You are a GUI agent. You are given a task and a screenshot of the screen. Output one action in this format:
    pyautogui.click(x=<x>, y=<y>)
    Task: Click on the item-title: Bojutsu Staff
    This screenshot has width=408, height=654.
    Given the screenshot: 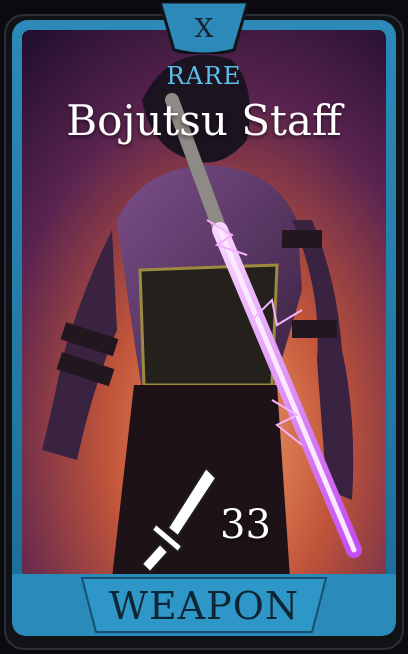 What is the action you would take?
    pyautogui.click(x=204, y=120)
    